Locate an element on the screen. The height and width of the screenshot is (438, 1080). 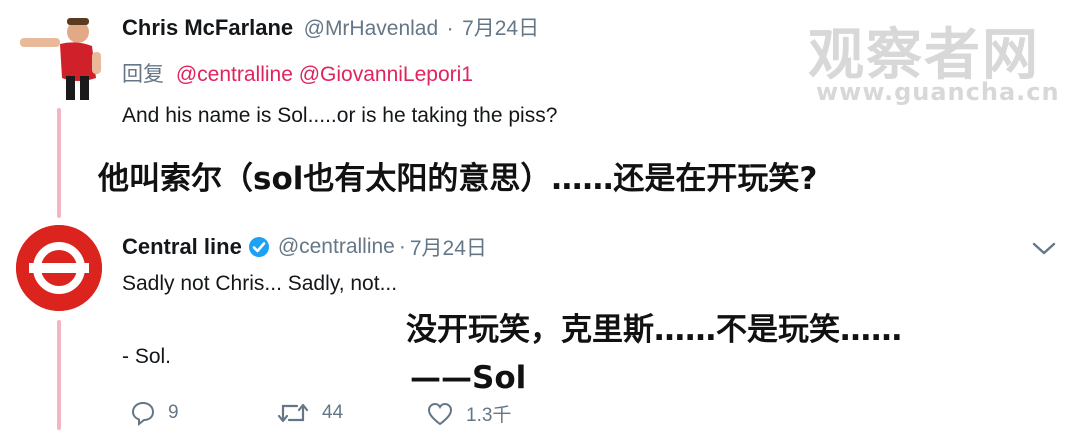
verified-badge-icon is located at coordinates (258, 247).